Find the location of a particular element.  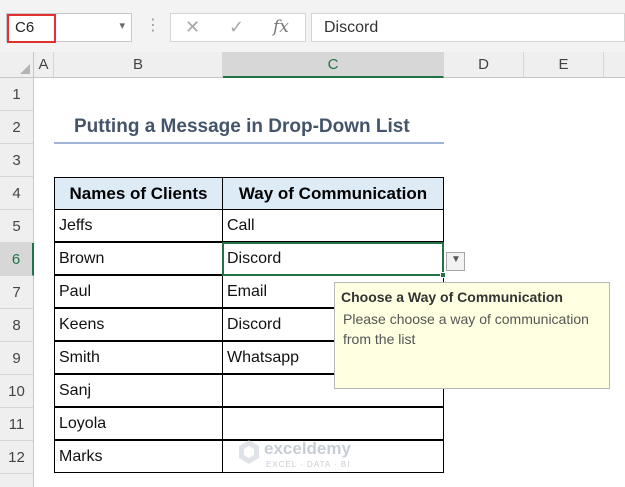

exceldemy-watermark: exceldemy EXCEL · DATA · BI is located at coordinates (308, 455).